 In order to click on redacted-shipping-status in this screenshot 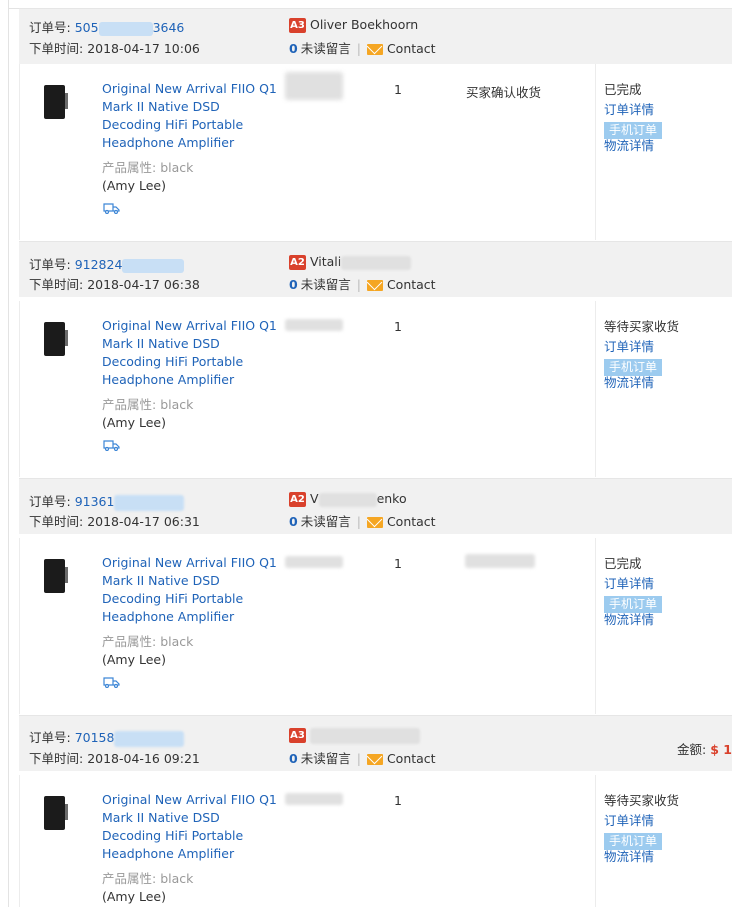, I will do `click(500, 561)`.